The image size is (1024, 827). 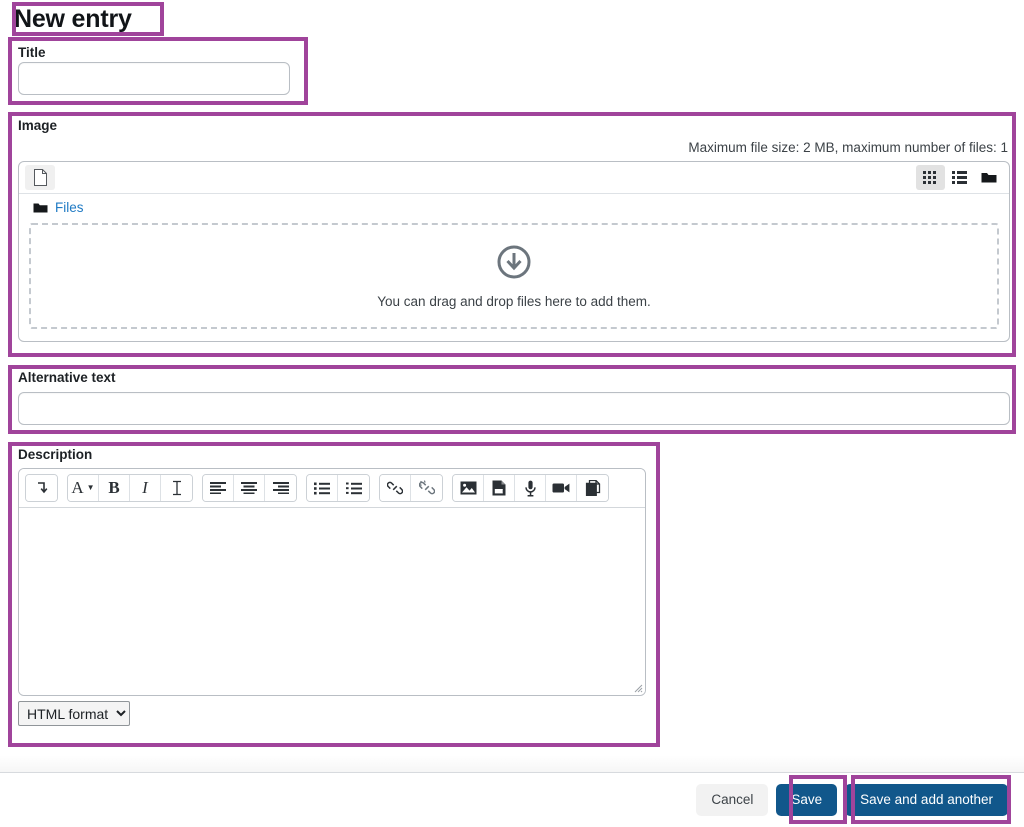 I want to click on alt-text-label: Alternative text, so click(x=67, y=377).